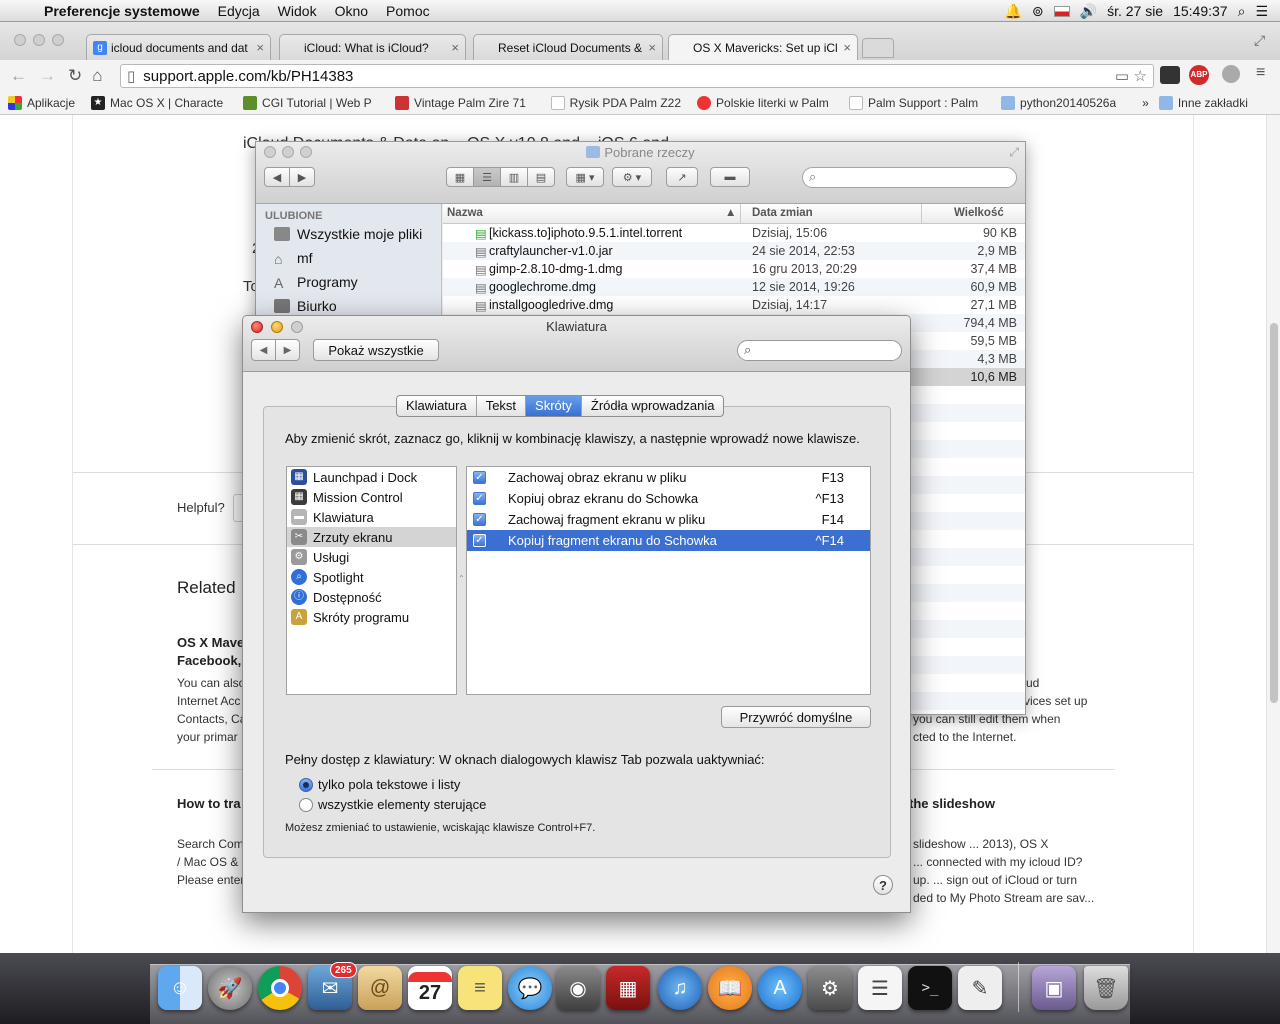  I want to click on restore-defaults-button: Przywróć domyślne, so click(796, 717).